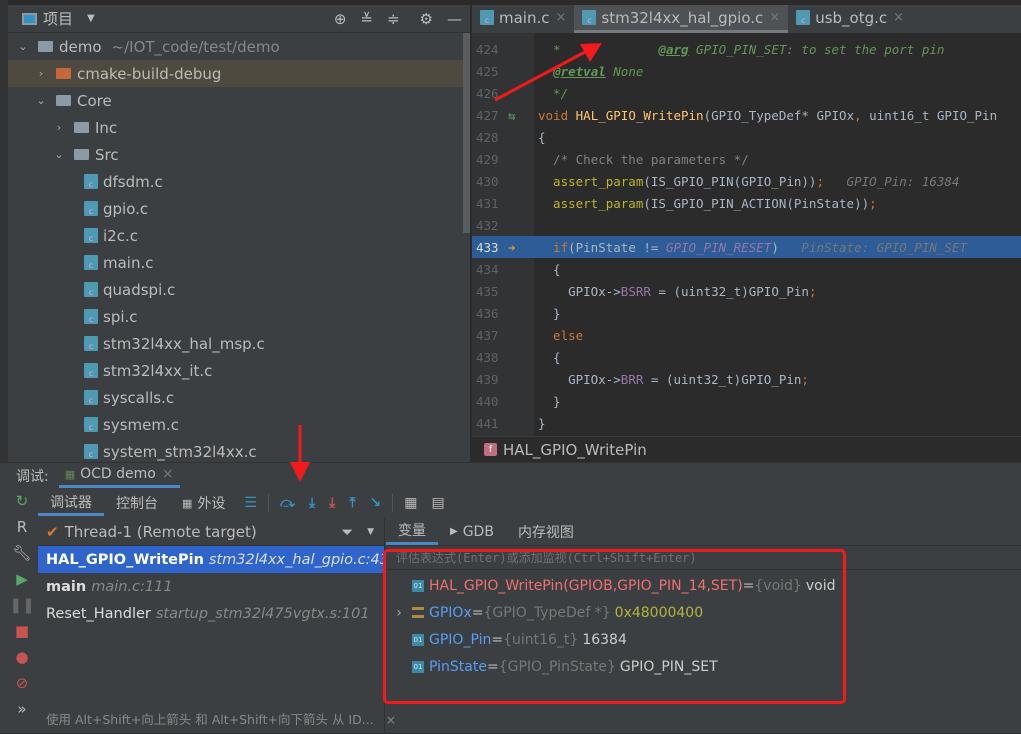  Describe the element at coordinates (548, 72) in the screenshot. I see `annotation-arrow-tab` at that location.